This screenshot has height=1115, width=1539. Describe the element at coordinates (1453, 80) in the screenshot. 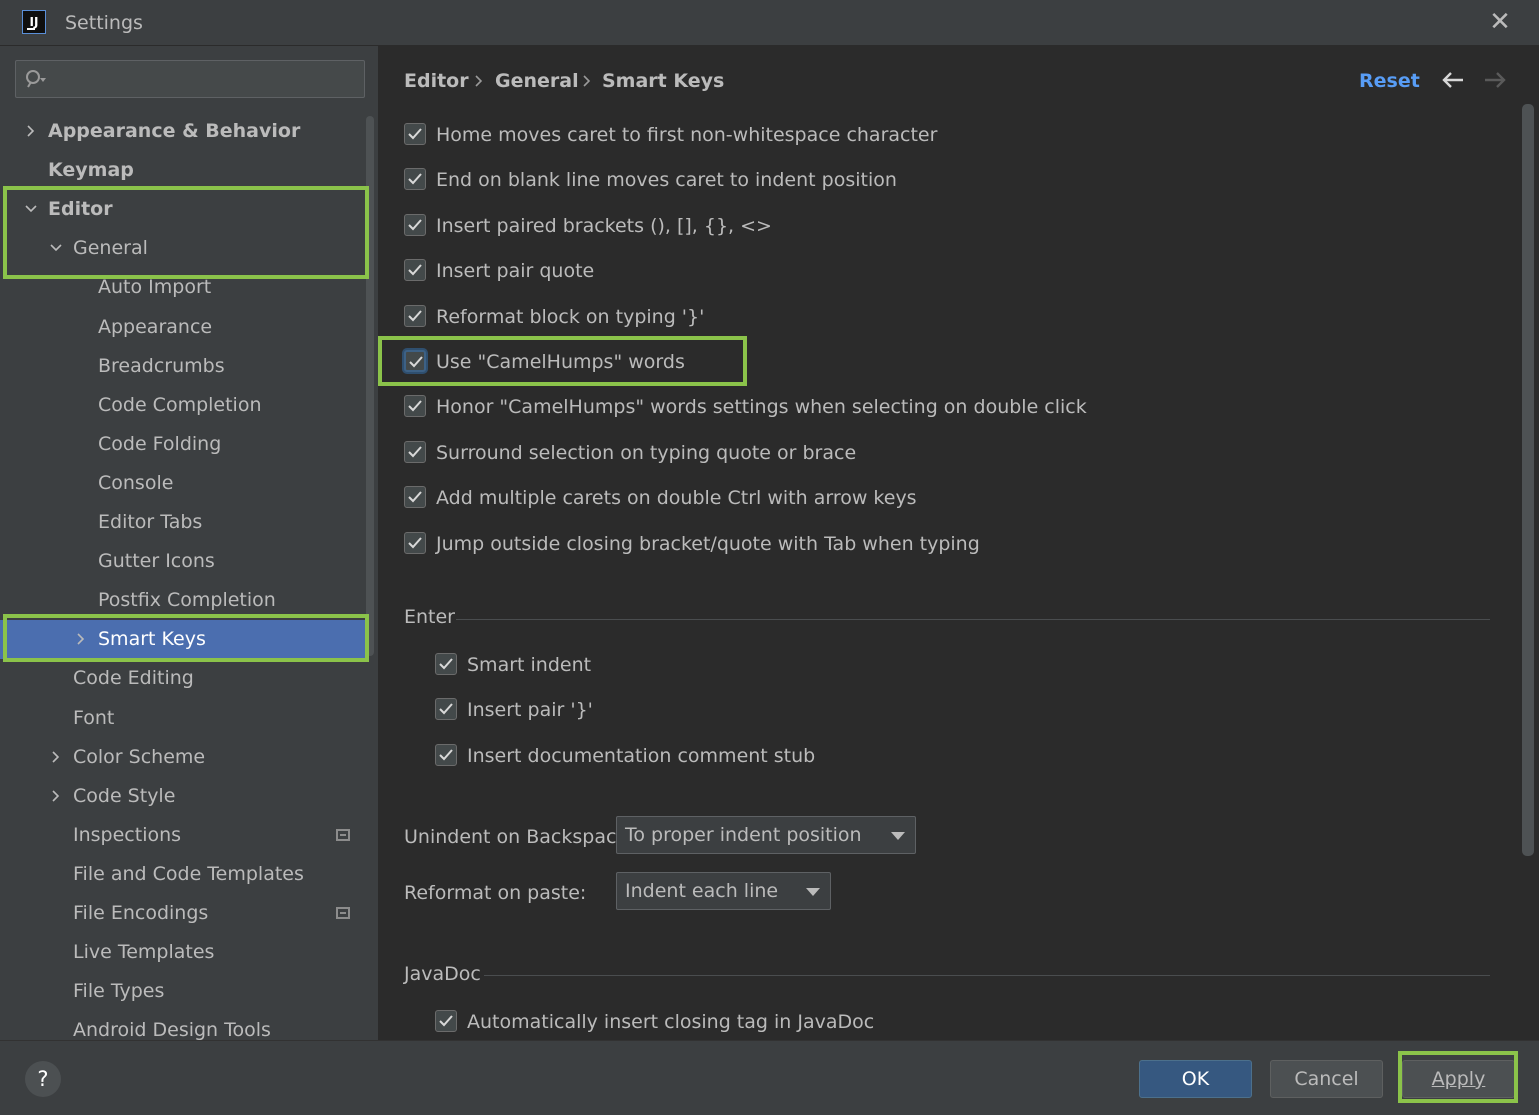

I see `back-arrow-icon` at that location.